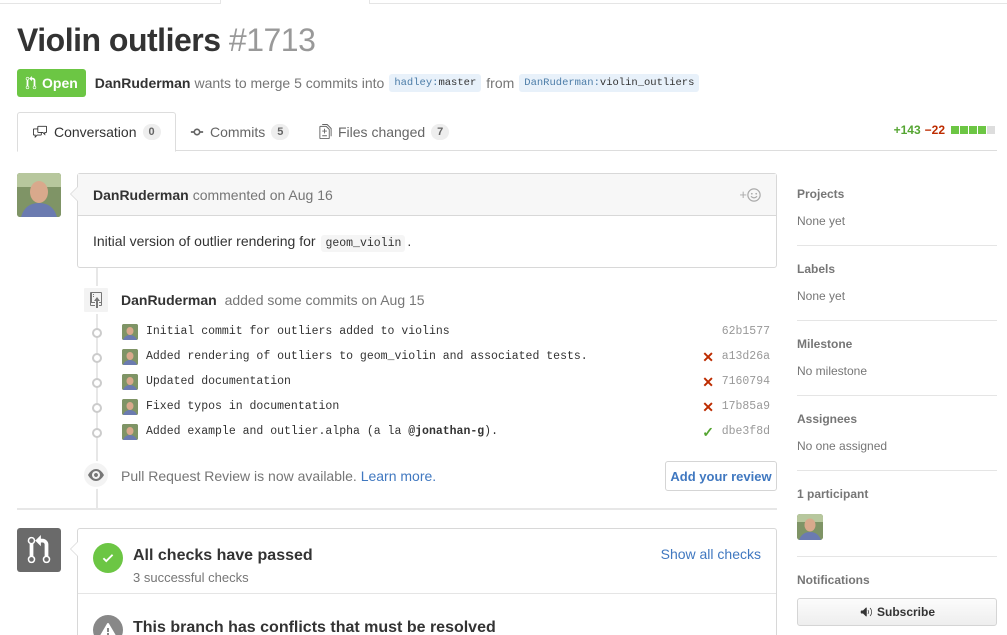 This screenshot has height=635, width=1007. Describe the element at coordinates (218, 381) in the screenshot. I see `commit-message-link: Updated documentation` at that location.